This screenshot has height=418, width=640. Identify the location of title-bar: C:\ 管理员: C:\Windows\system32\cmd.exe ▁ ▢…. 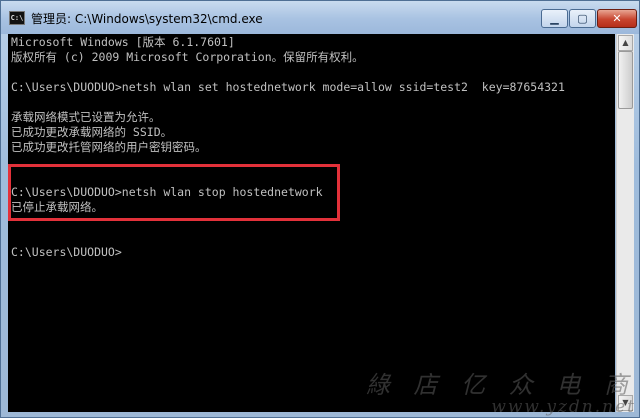
(320, 17).